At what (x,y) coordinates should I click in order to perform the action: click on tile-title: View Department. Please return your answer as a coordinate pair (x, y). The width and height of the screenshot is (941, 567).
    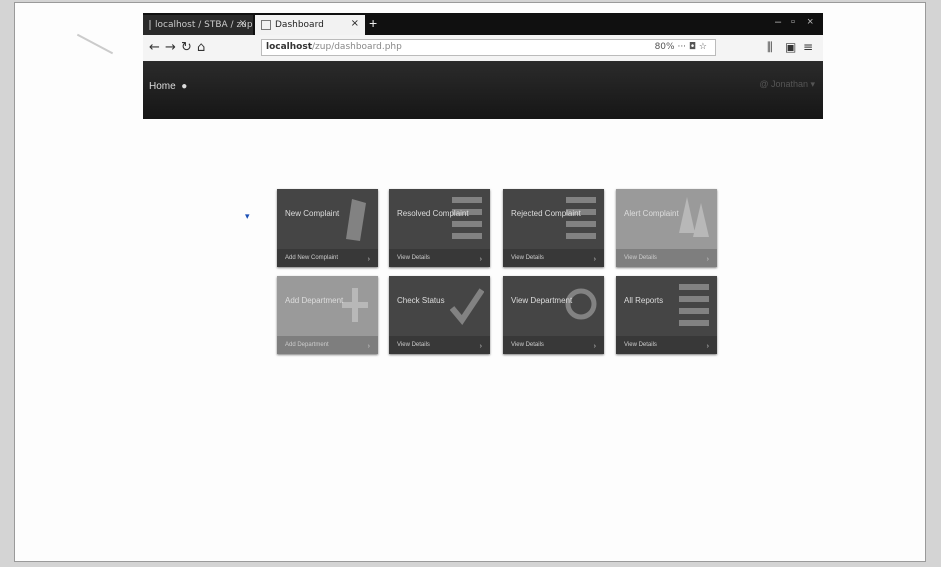
    Looking at the image, I should click on (542, 300).